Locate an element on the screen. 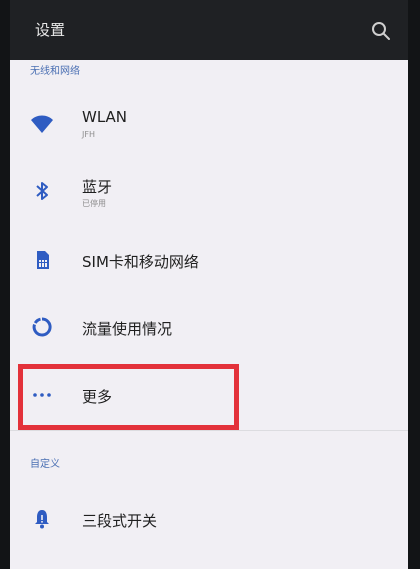  settings-item-label: SIM卡和移动网络 is located at coordinates (140, 262).